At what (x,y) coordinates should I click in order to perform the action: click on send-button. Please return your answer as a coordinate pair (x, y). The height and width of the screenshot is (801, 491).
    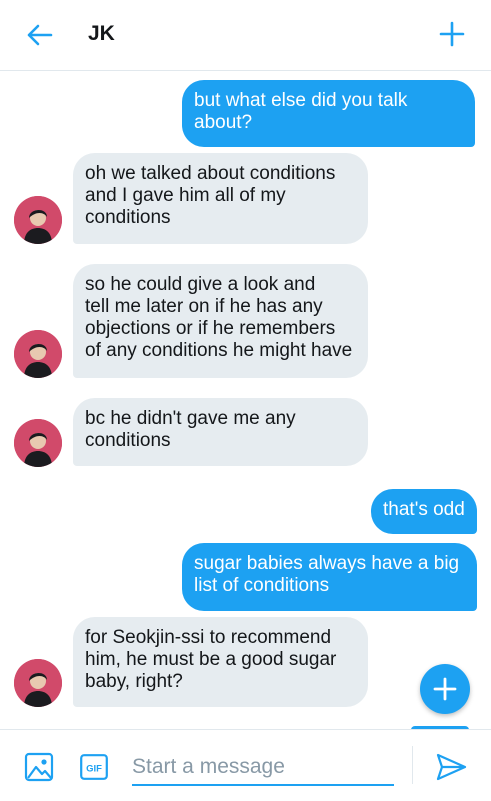
    Looking at the image, I should click on (451, 767).